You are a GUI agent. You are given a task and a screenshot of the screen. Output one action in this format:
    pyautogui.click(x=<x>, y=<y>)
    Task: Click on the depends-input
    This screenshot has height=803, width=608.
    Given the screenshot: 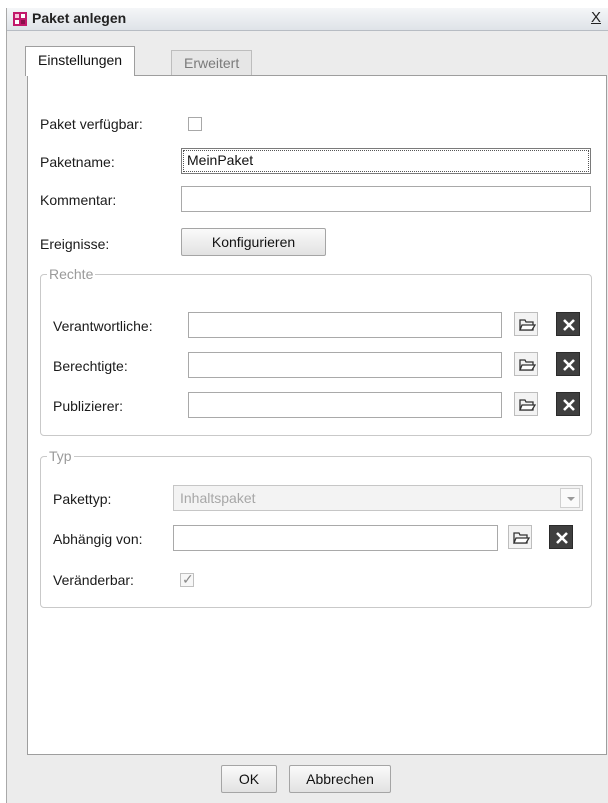 What is the action you would take?
    pyautogui.click(x=335, y=538)
    